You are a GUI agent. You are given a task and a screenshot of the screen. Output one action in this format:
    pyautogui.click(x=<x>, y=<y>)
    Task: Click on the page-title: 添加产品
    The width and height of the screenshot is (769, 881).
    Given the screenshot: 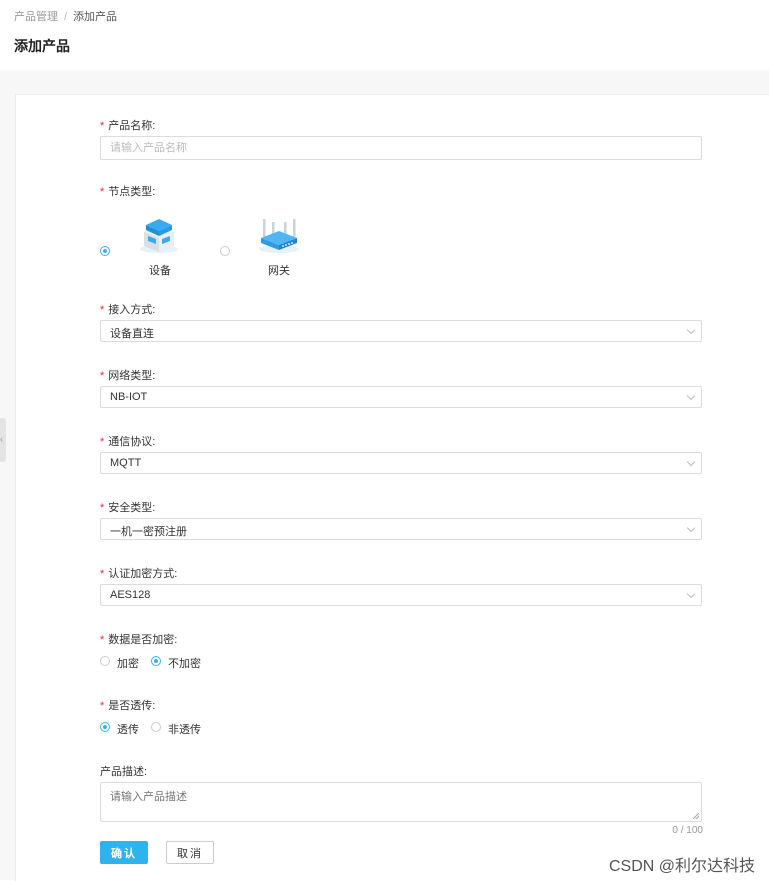 What is the action you would take?
    pyautogui.click(x=42, y=46)
    